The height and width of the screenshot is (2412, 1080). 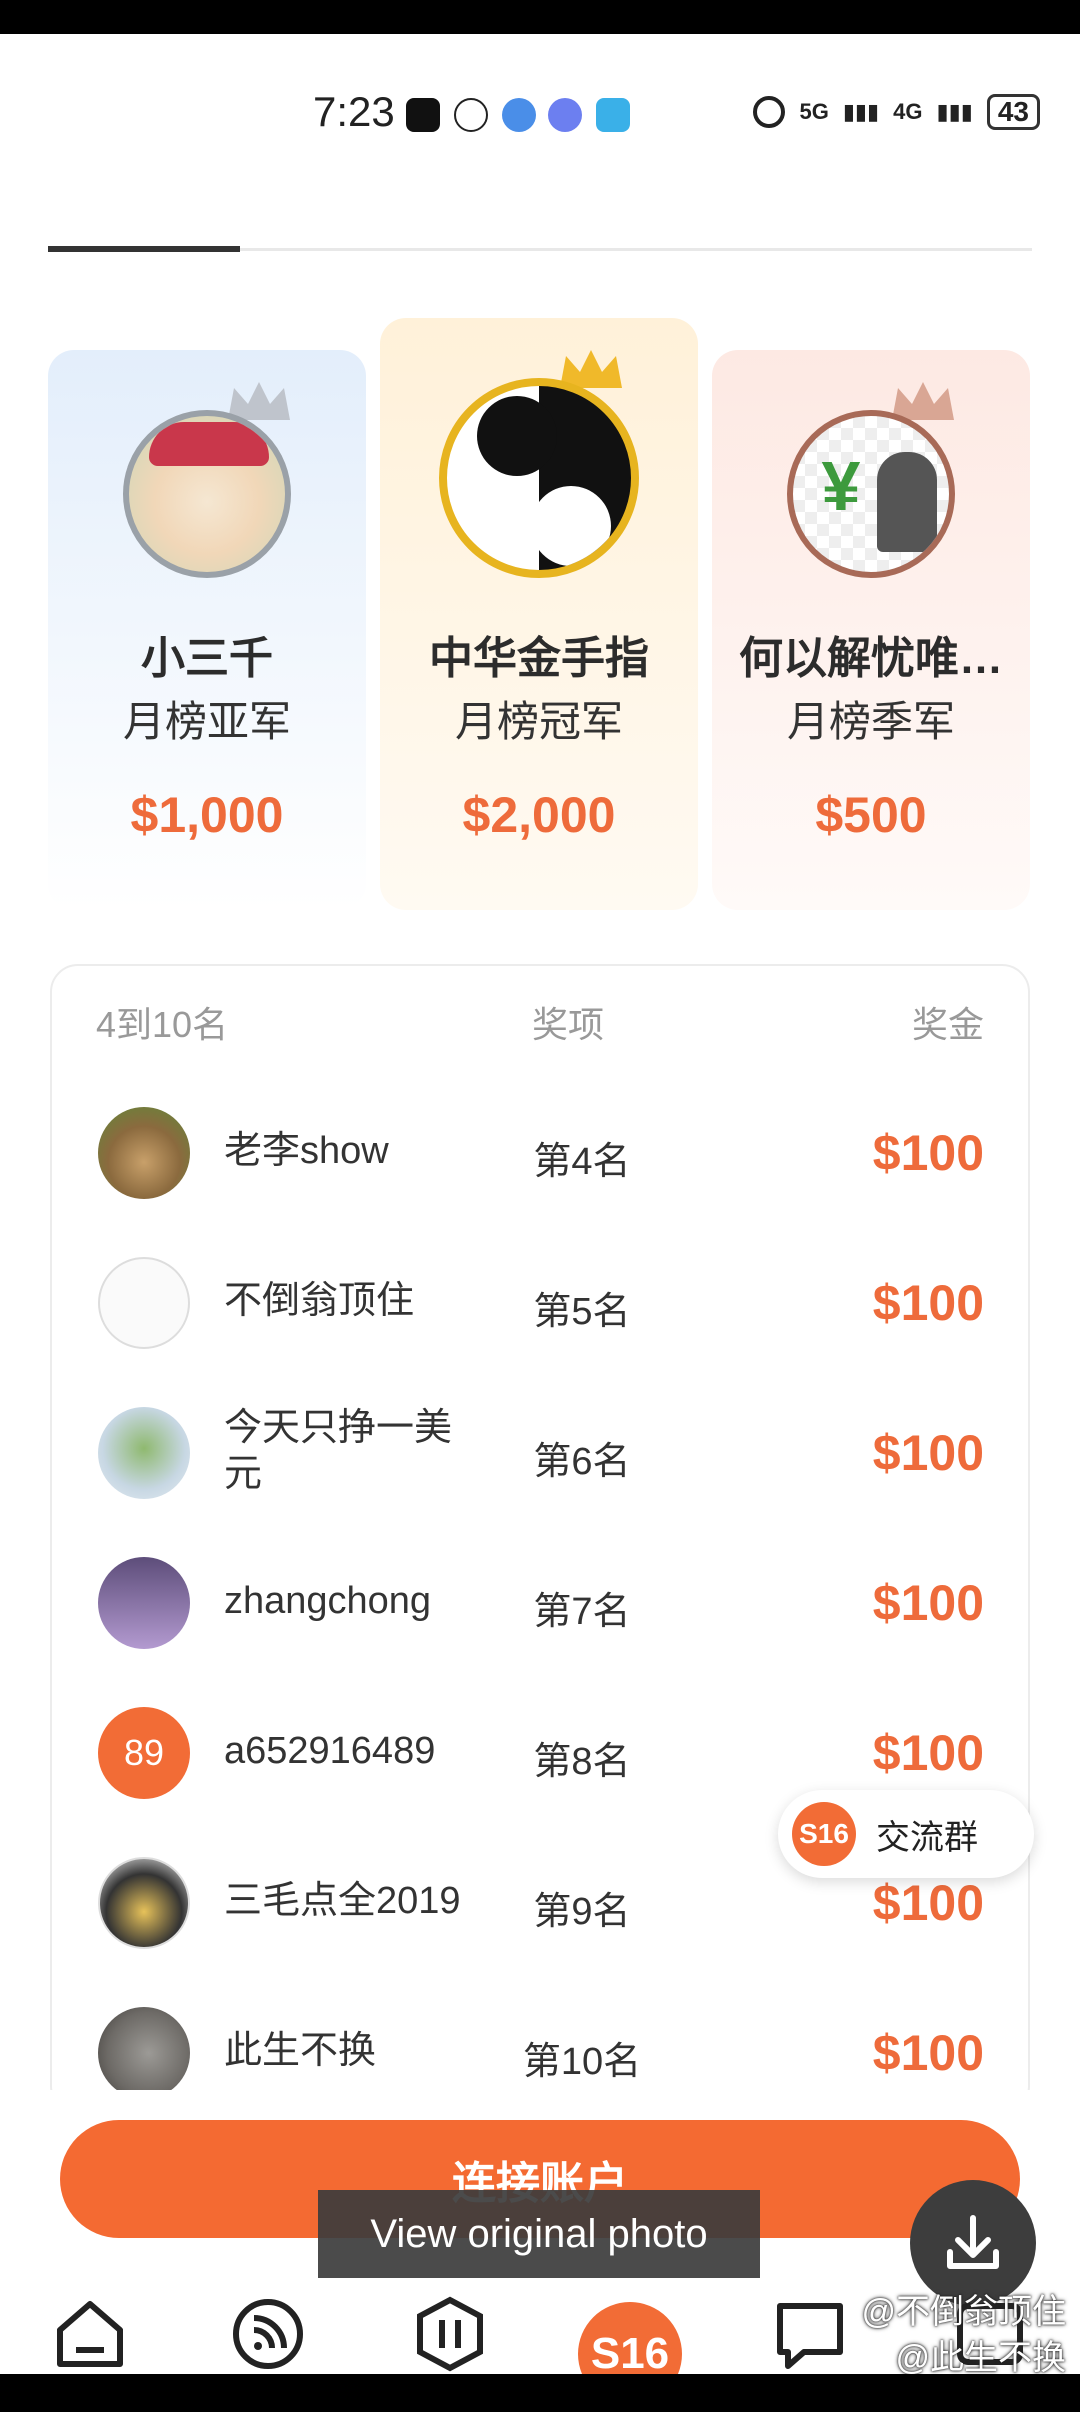 I want to click on battery: 43, so click(x=1013, y=112).